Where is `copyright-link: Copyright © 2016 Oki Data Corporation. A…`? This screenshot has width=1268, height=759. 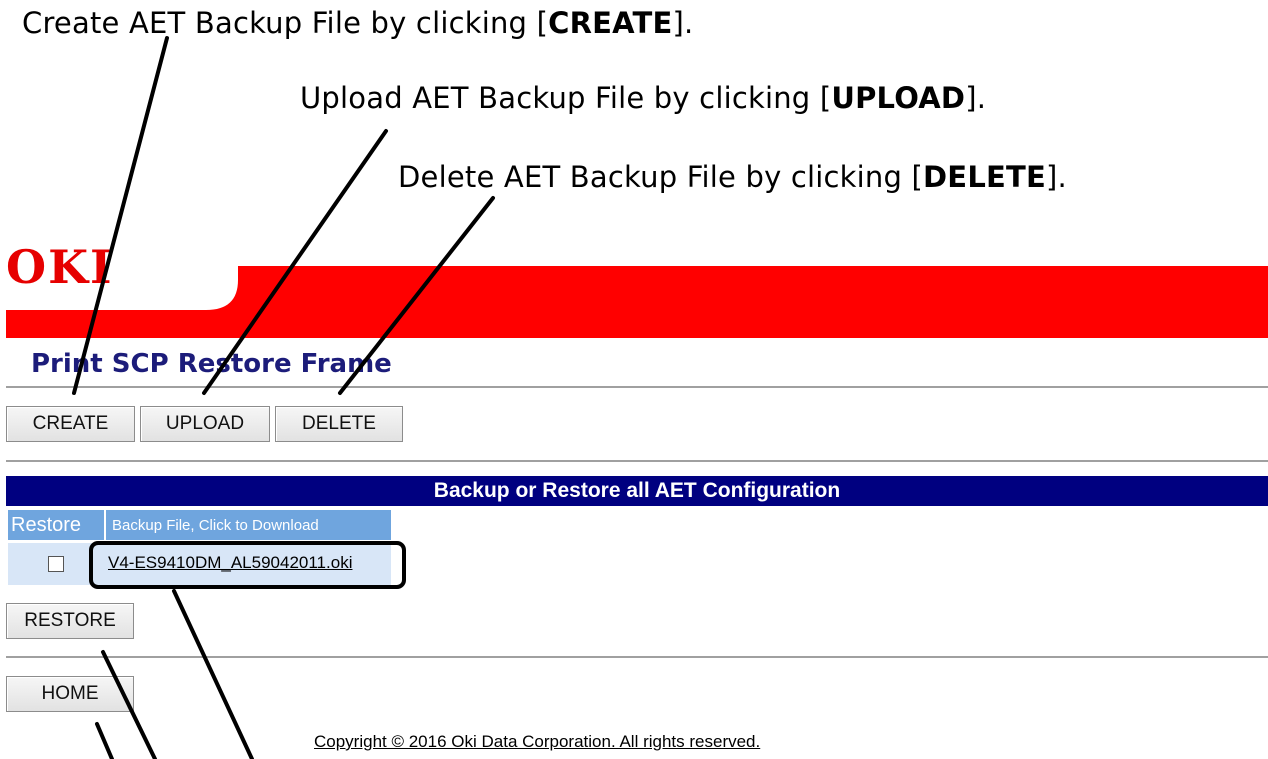 copyright-link: Copyright © 2016 Oki Data Corporation. A… is located at coordinates (537, 742).